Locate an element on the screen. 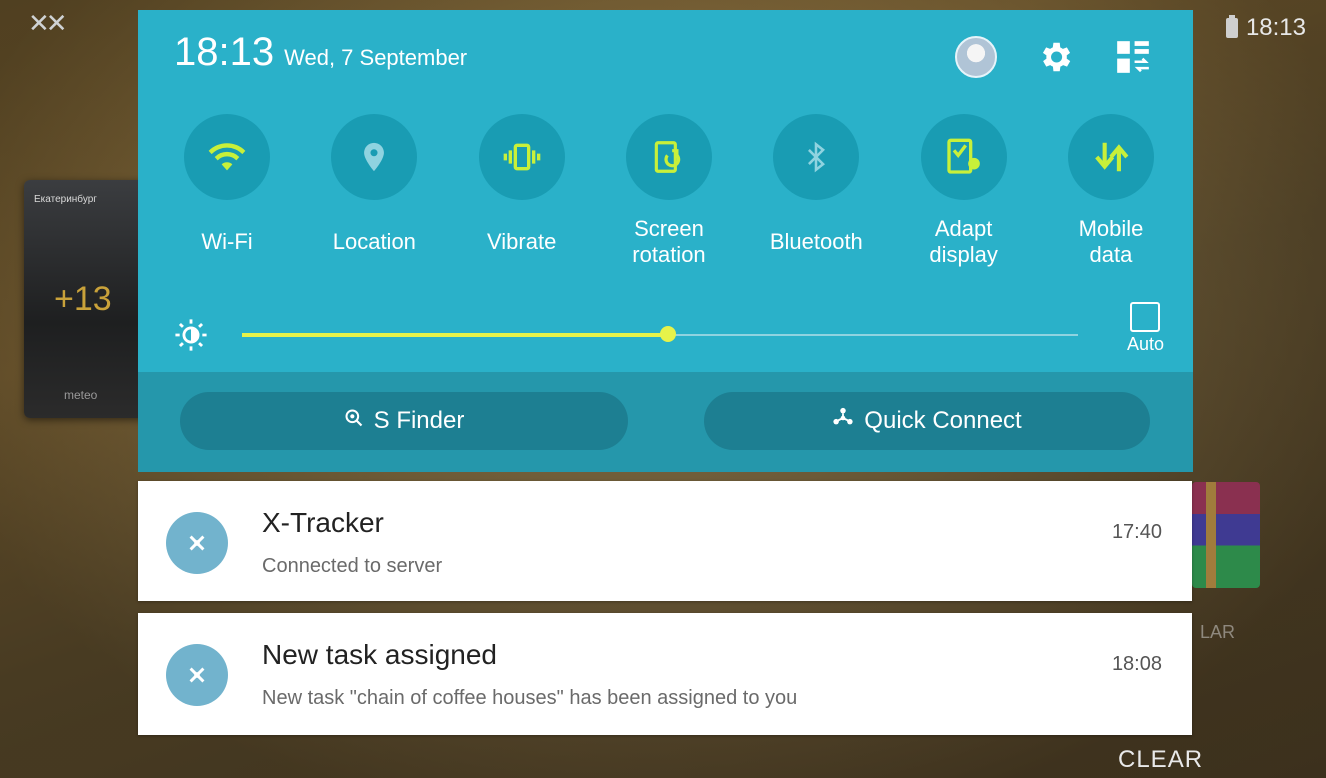  header-actions is located at coordinates (1054, 57).